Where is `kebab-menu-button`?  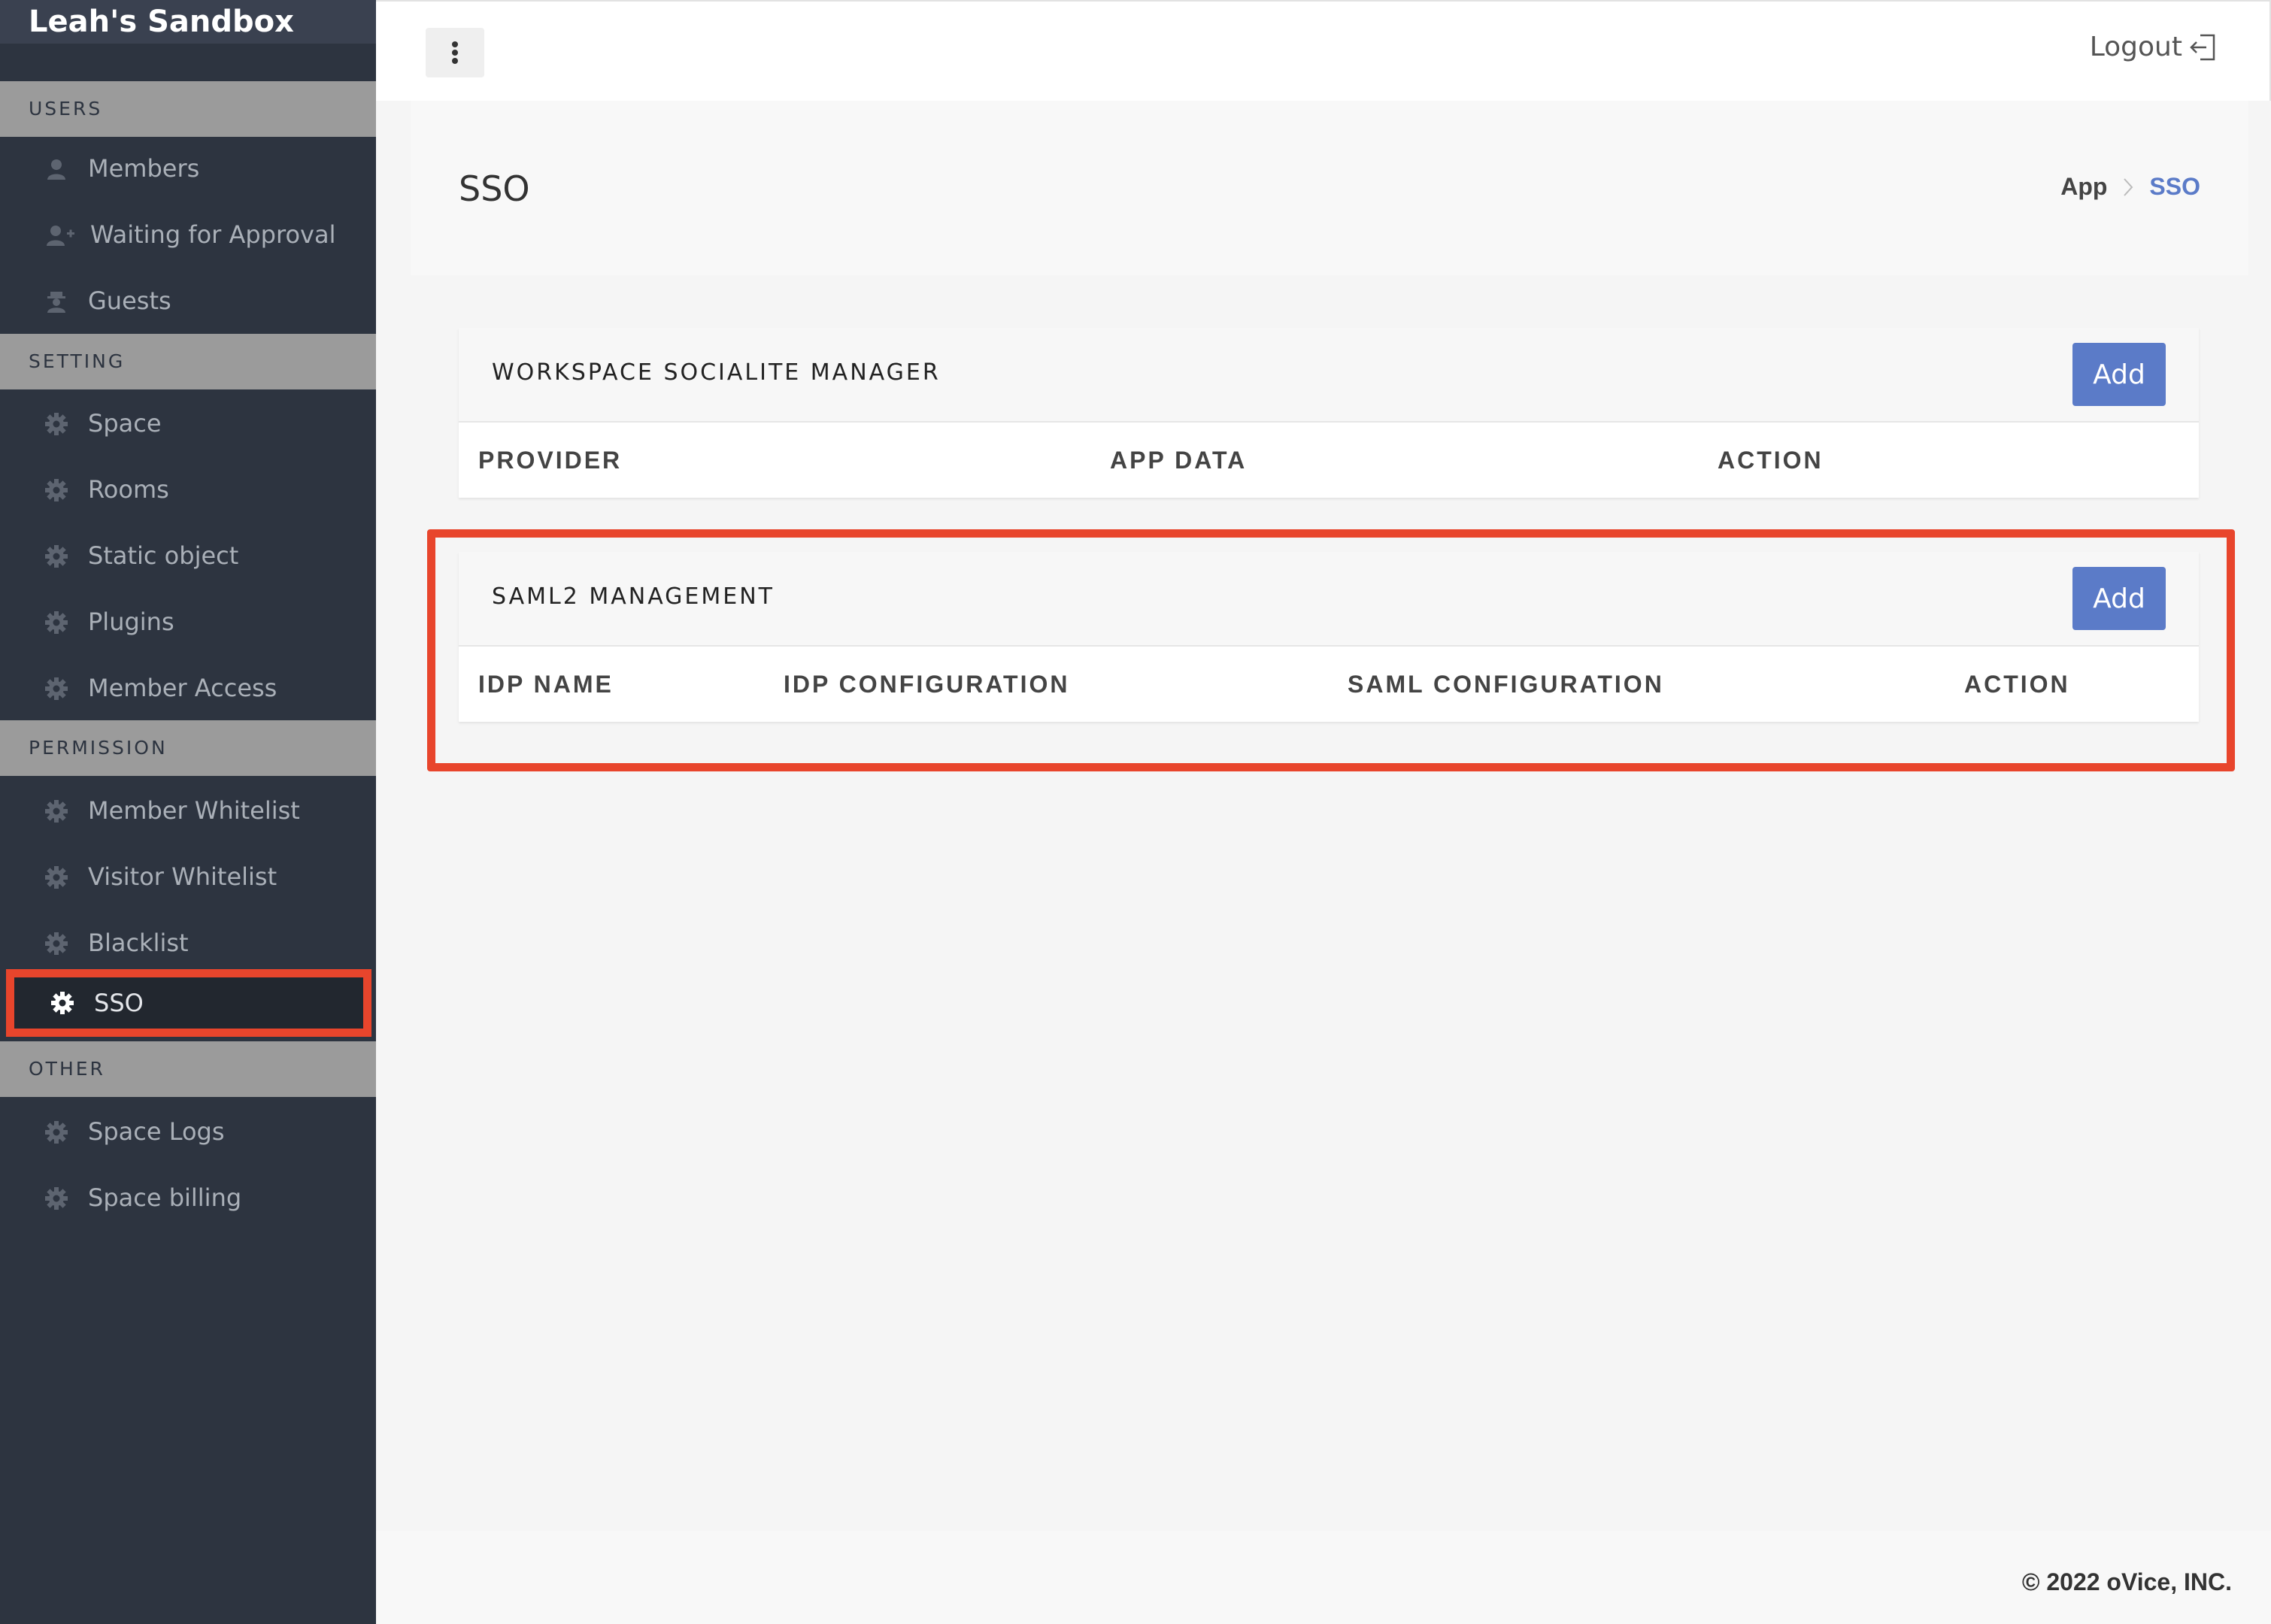
kebab-menu-button is located at coordinates (455, 52).